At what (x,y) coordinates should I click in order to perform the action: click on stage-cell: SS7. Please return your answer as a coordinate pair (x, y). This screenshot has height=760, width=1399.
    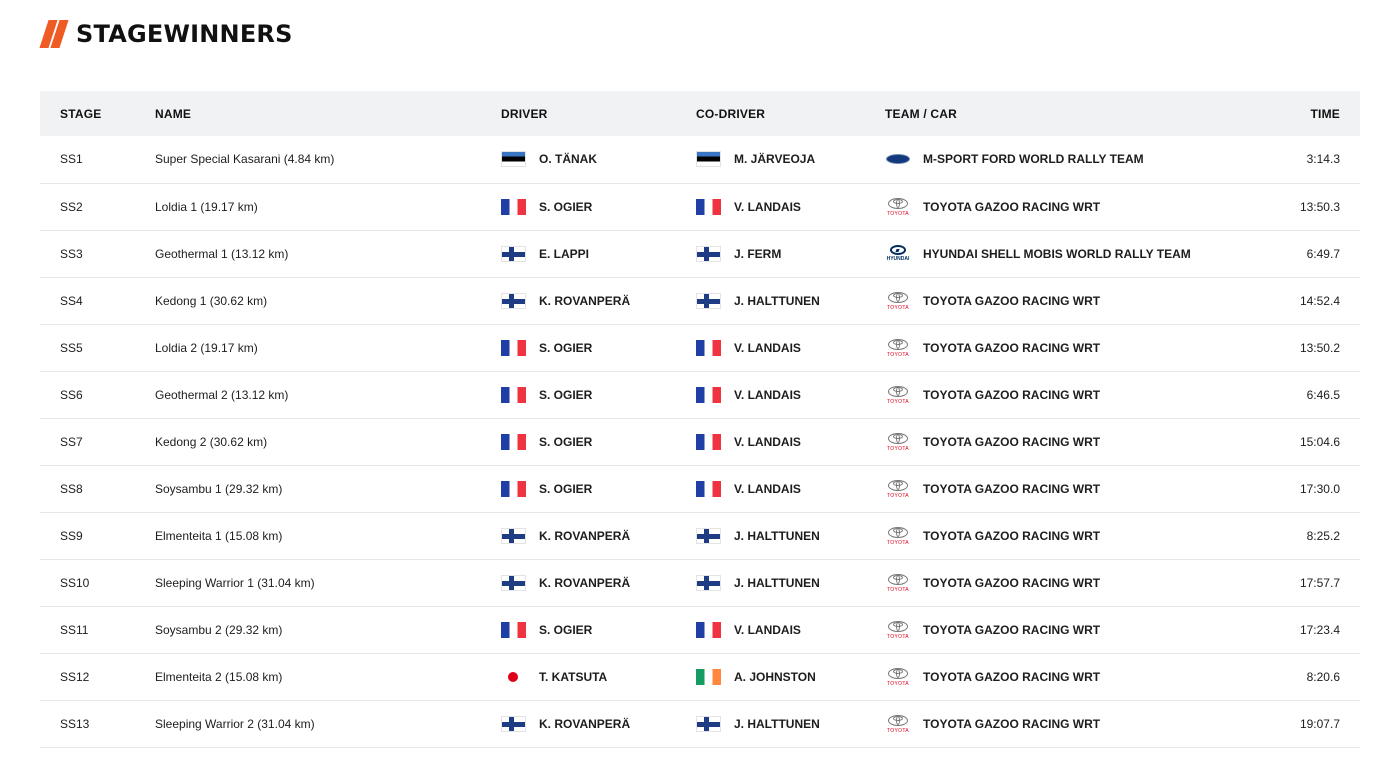
    Looking at the image, I should click on (97, 442).